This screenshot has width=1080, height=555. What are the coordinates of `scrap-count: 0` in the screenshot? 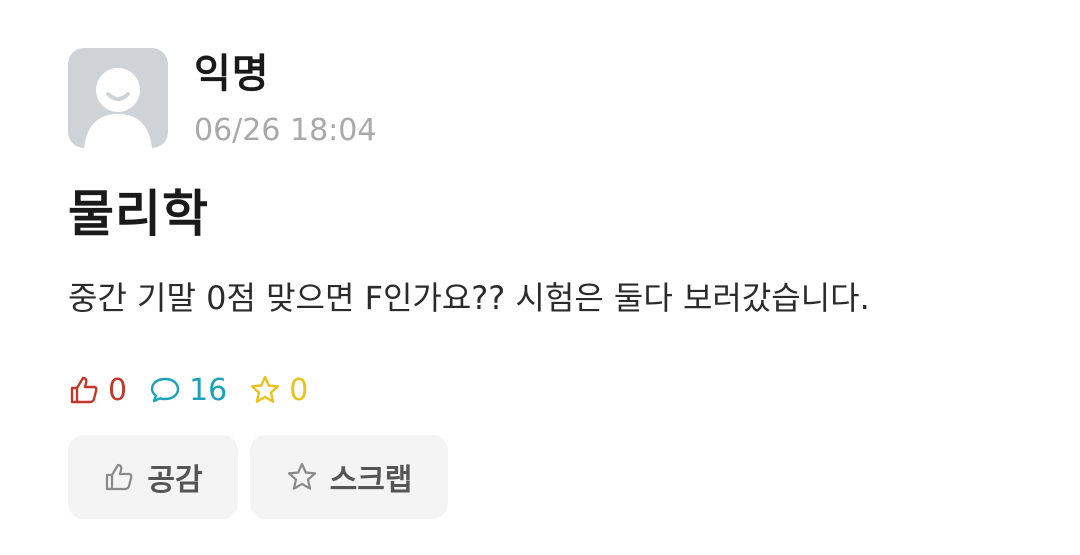 It's located at (278, 390).